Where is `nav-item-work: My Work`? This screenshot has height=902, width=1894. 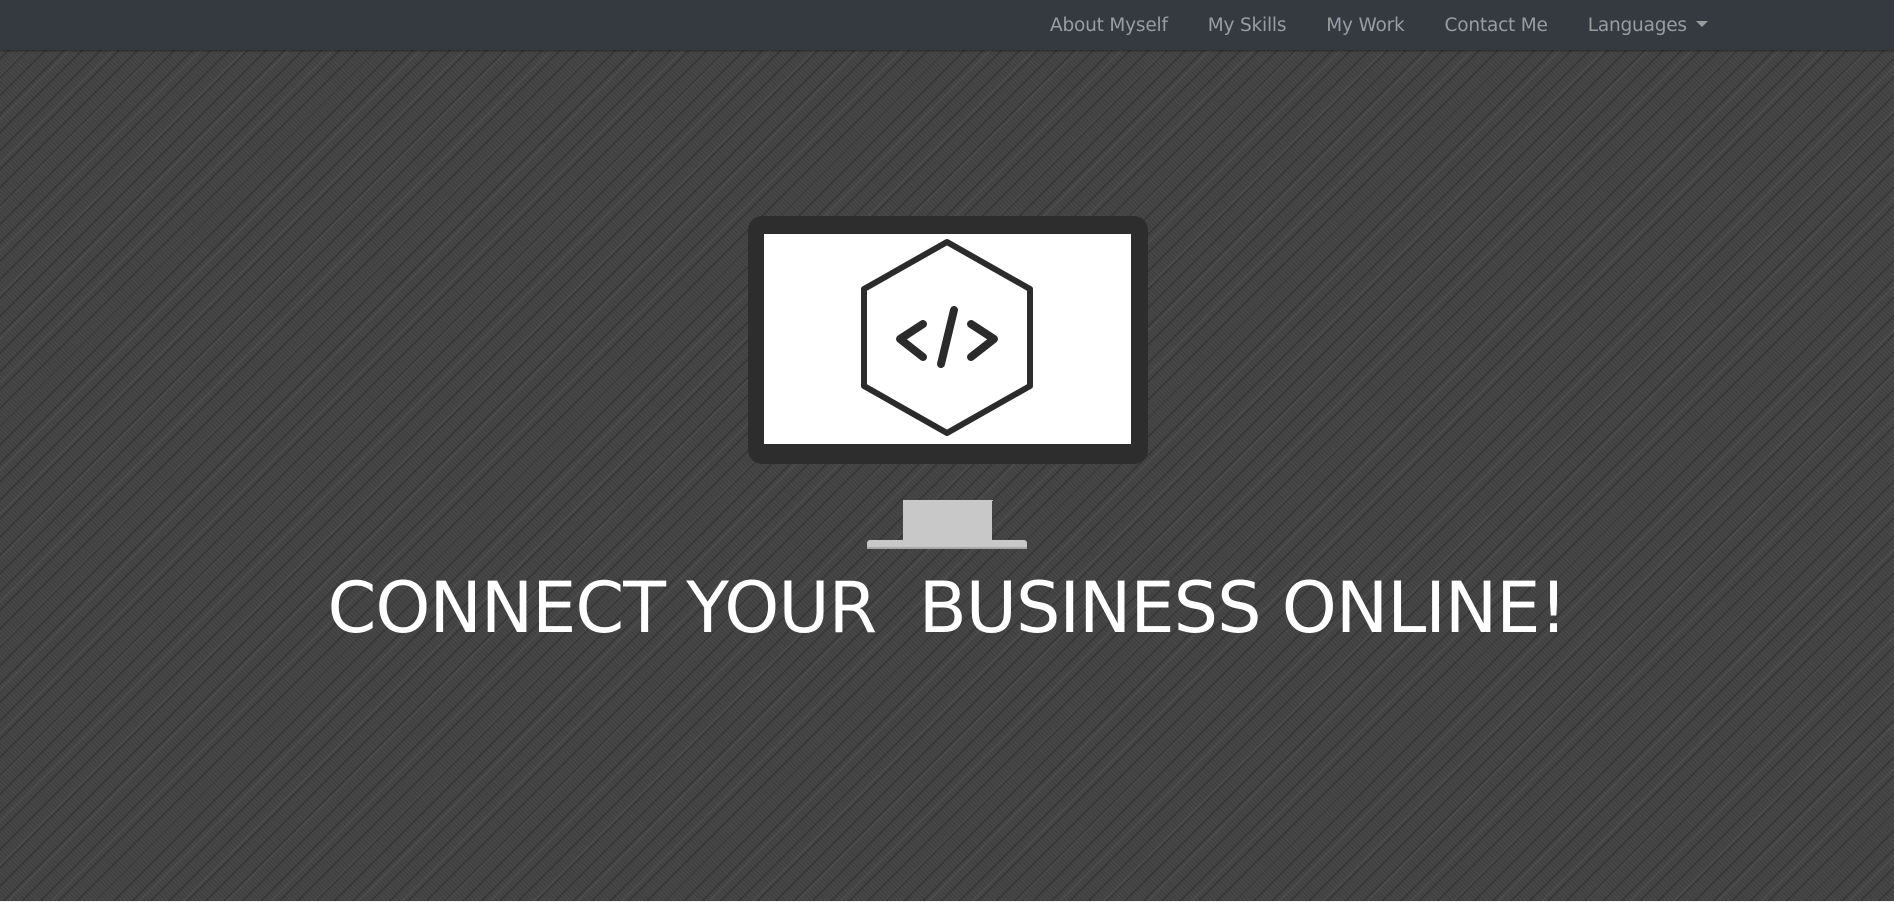 nav-item-work: My Work is located at coordinates (1365, 25).